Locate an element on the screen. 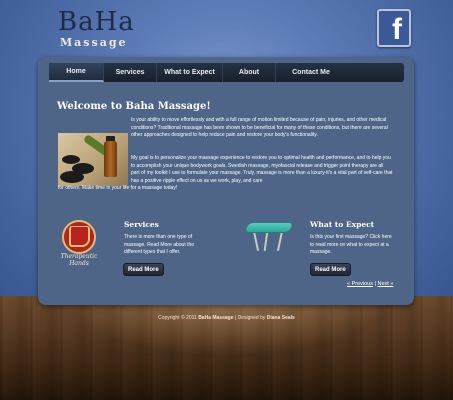 The height and width of the screenshot is (400, 453). hand-icon is located at coordinates (79, 236).